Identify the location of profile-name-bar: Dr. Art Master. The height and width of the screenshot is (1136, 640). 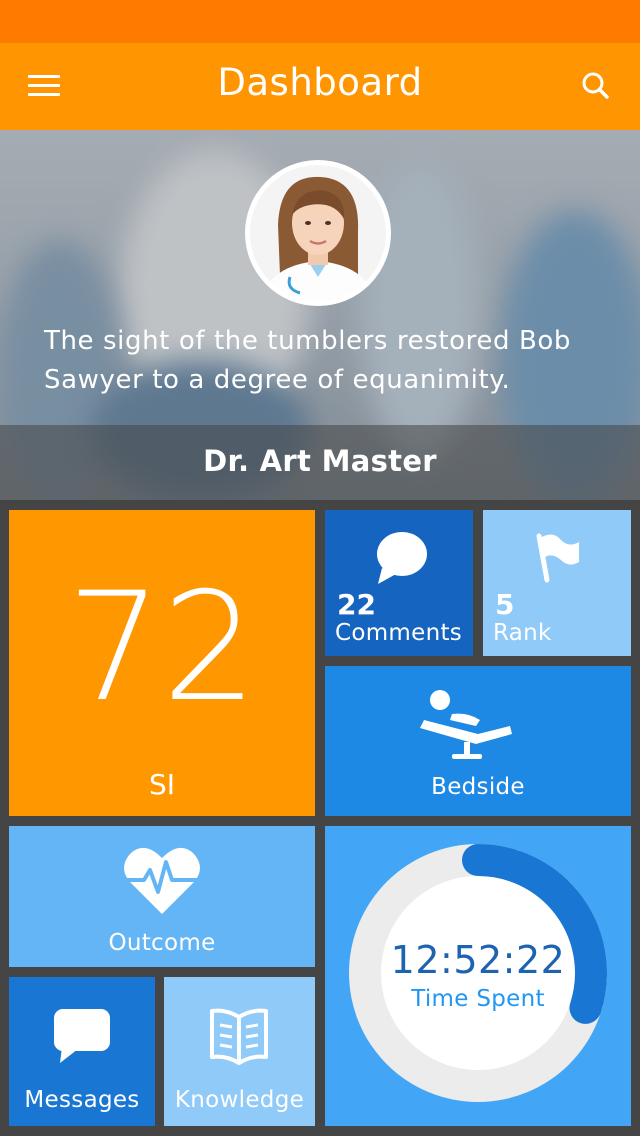
(320, 462).